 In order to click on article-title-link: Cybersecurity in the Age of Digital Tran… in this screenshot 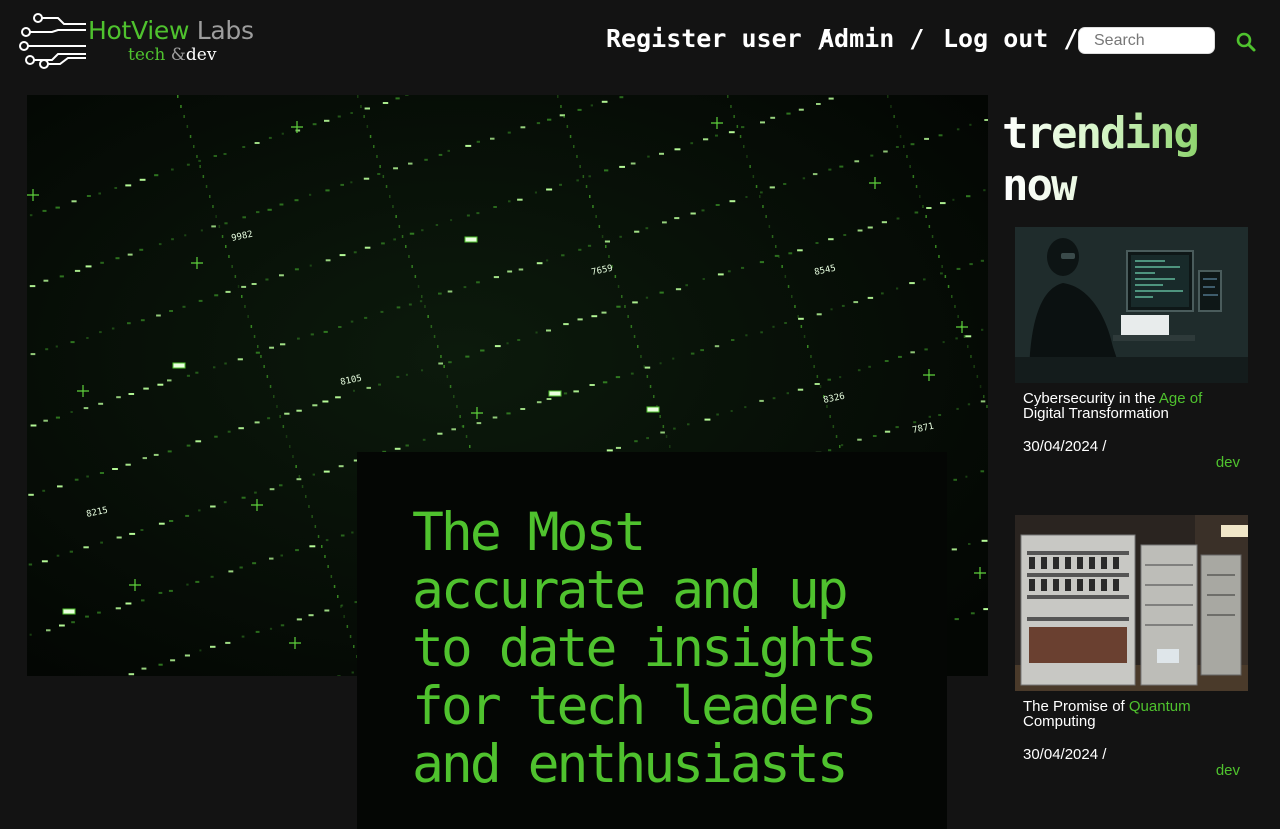, I will do `click(1135, 406)`.